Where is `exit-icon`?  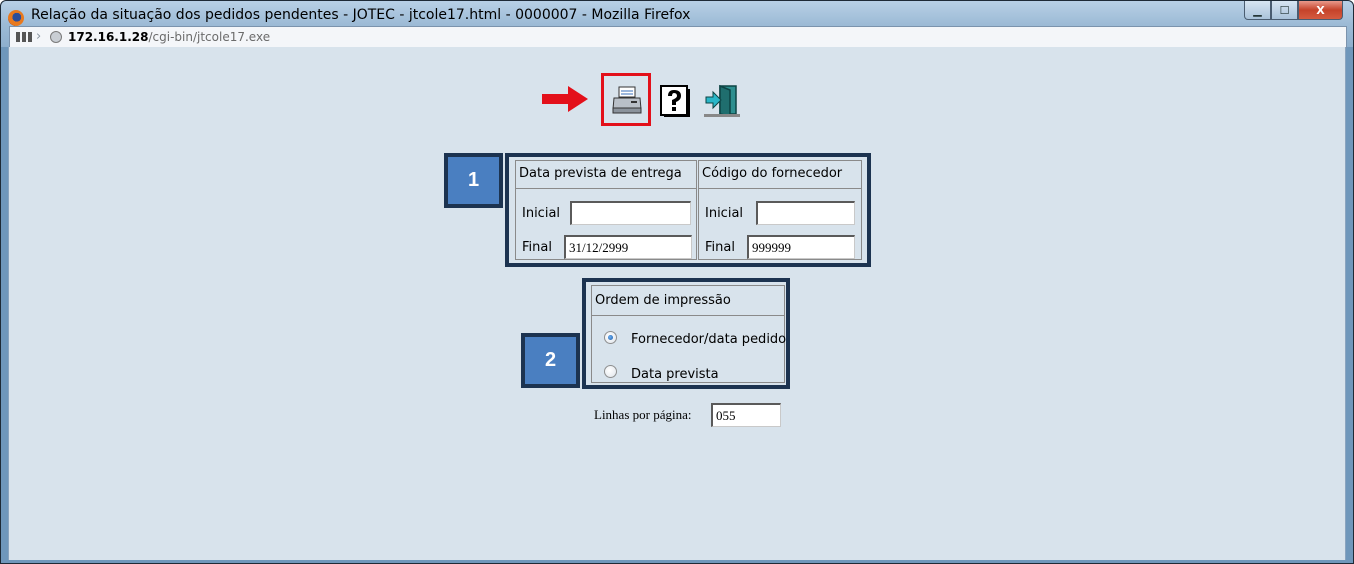 exit-icon is located at coordinates (722, 101).